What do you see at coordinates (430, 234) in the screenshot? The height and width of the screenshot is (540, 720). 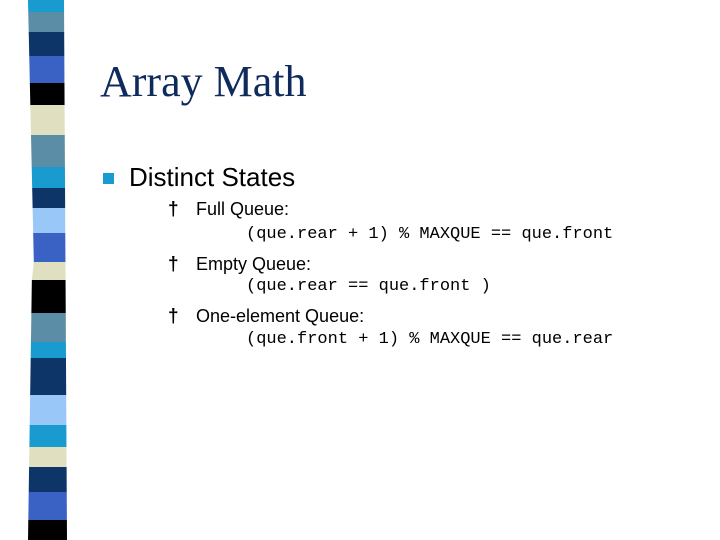 I see `code-full-queue: (que.rear + 1) % MAXQUE == que.front` at bounding box center [430, 234].